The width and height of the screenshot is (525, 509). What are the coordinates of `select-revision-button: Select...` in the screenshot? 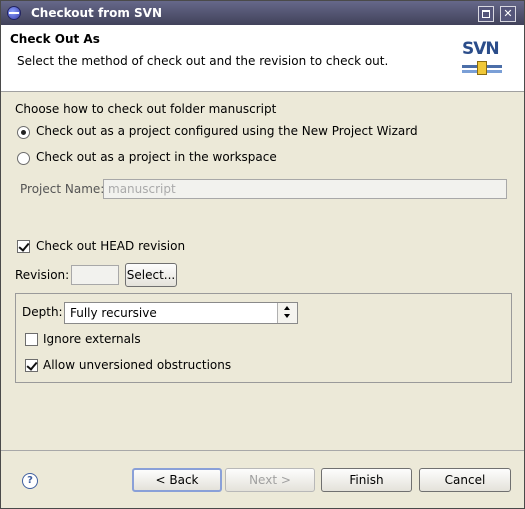 It's located at (151, 275).